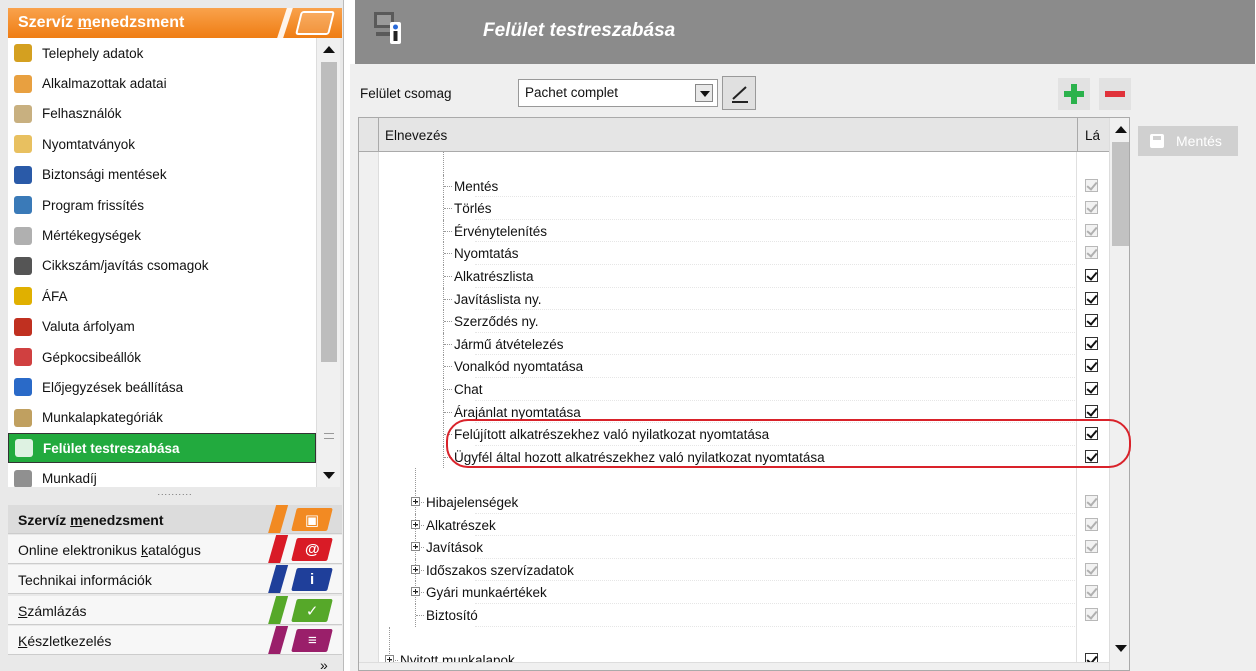 The image size is (1256, 671). I want to click on nav-item: Előjegyzések beállítása, so click(162, 387).